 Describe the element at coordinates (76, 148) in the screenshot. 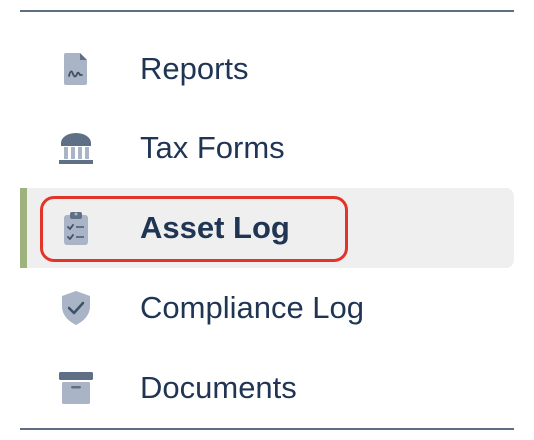

I see `bank-building-icon` at that location.